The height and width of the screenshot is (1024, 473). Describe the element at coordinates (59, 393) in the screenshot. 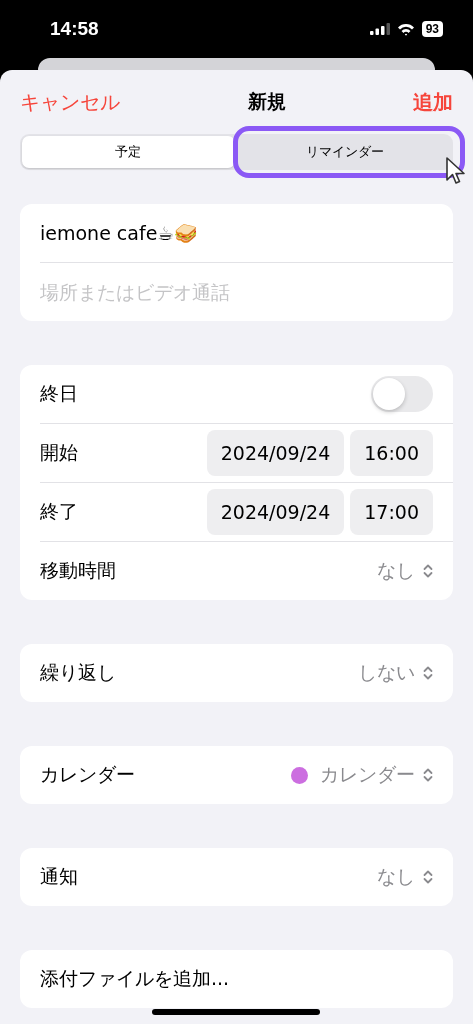

I see `row-label: 終日` at that location.